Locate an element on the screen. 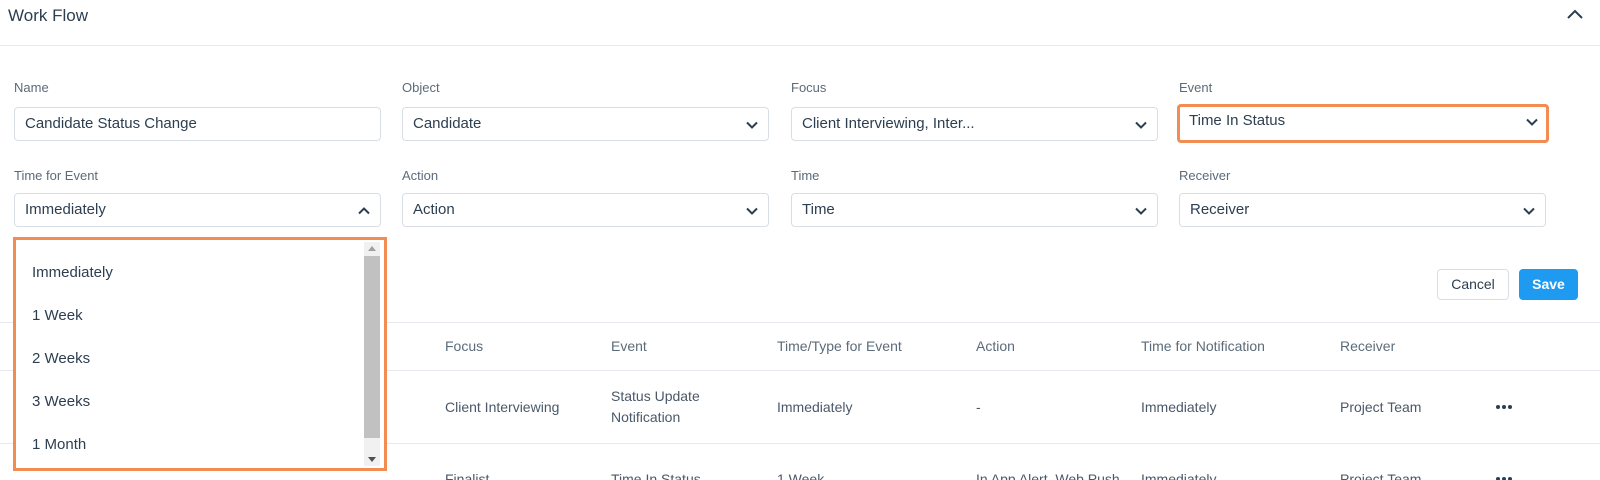 This screenshot has width=1600, height=480. row-time-type: Immediately is located at coordinates (815, 407).